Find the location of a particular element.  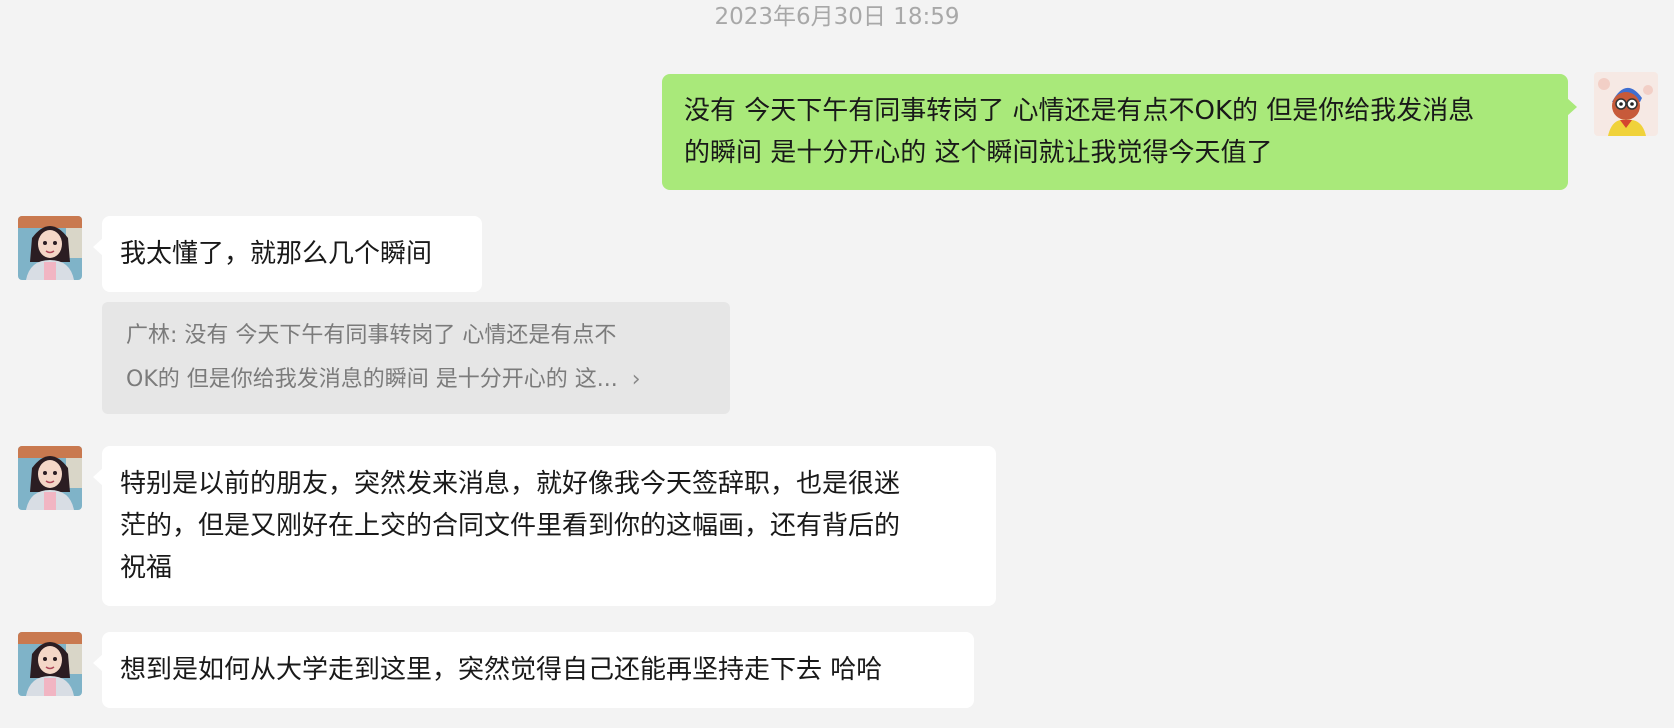

incoming-message-bubble: 我太懂了，就那么几个瞬间 is located at coordinates (287, 254).